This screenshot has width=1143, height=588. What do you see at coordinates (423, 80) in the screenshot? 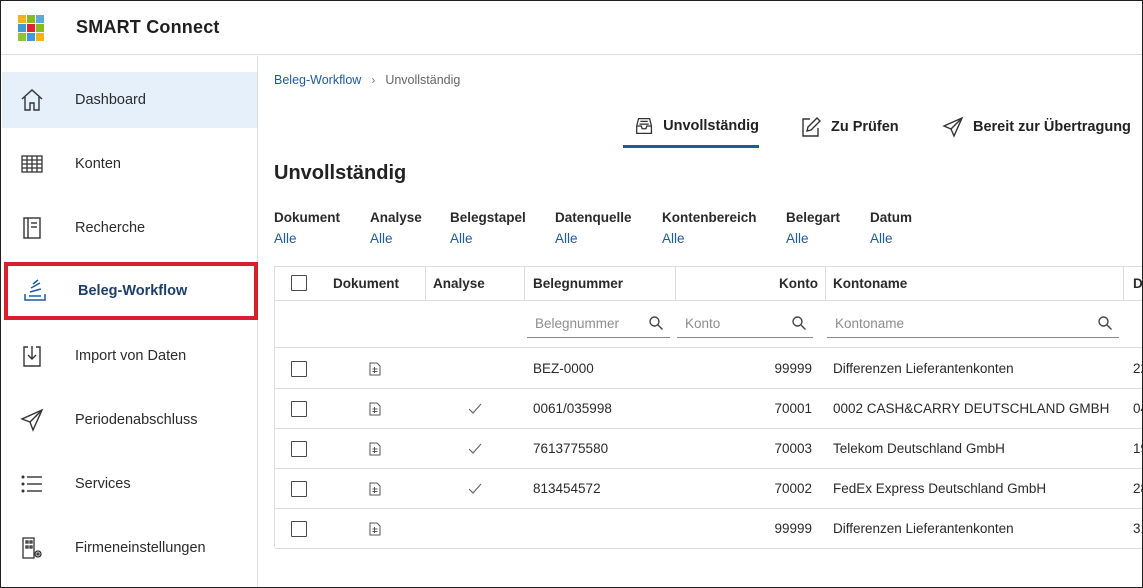
I see `breadcrumb-current: Unvollständig` at bounding box center [423, 80].